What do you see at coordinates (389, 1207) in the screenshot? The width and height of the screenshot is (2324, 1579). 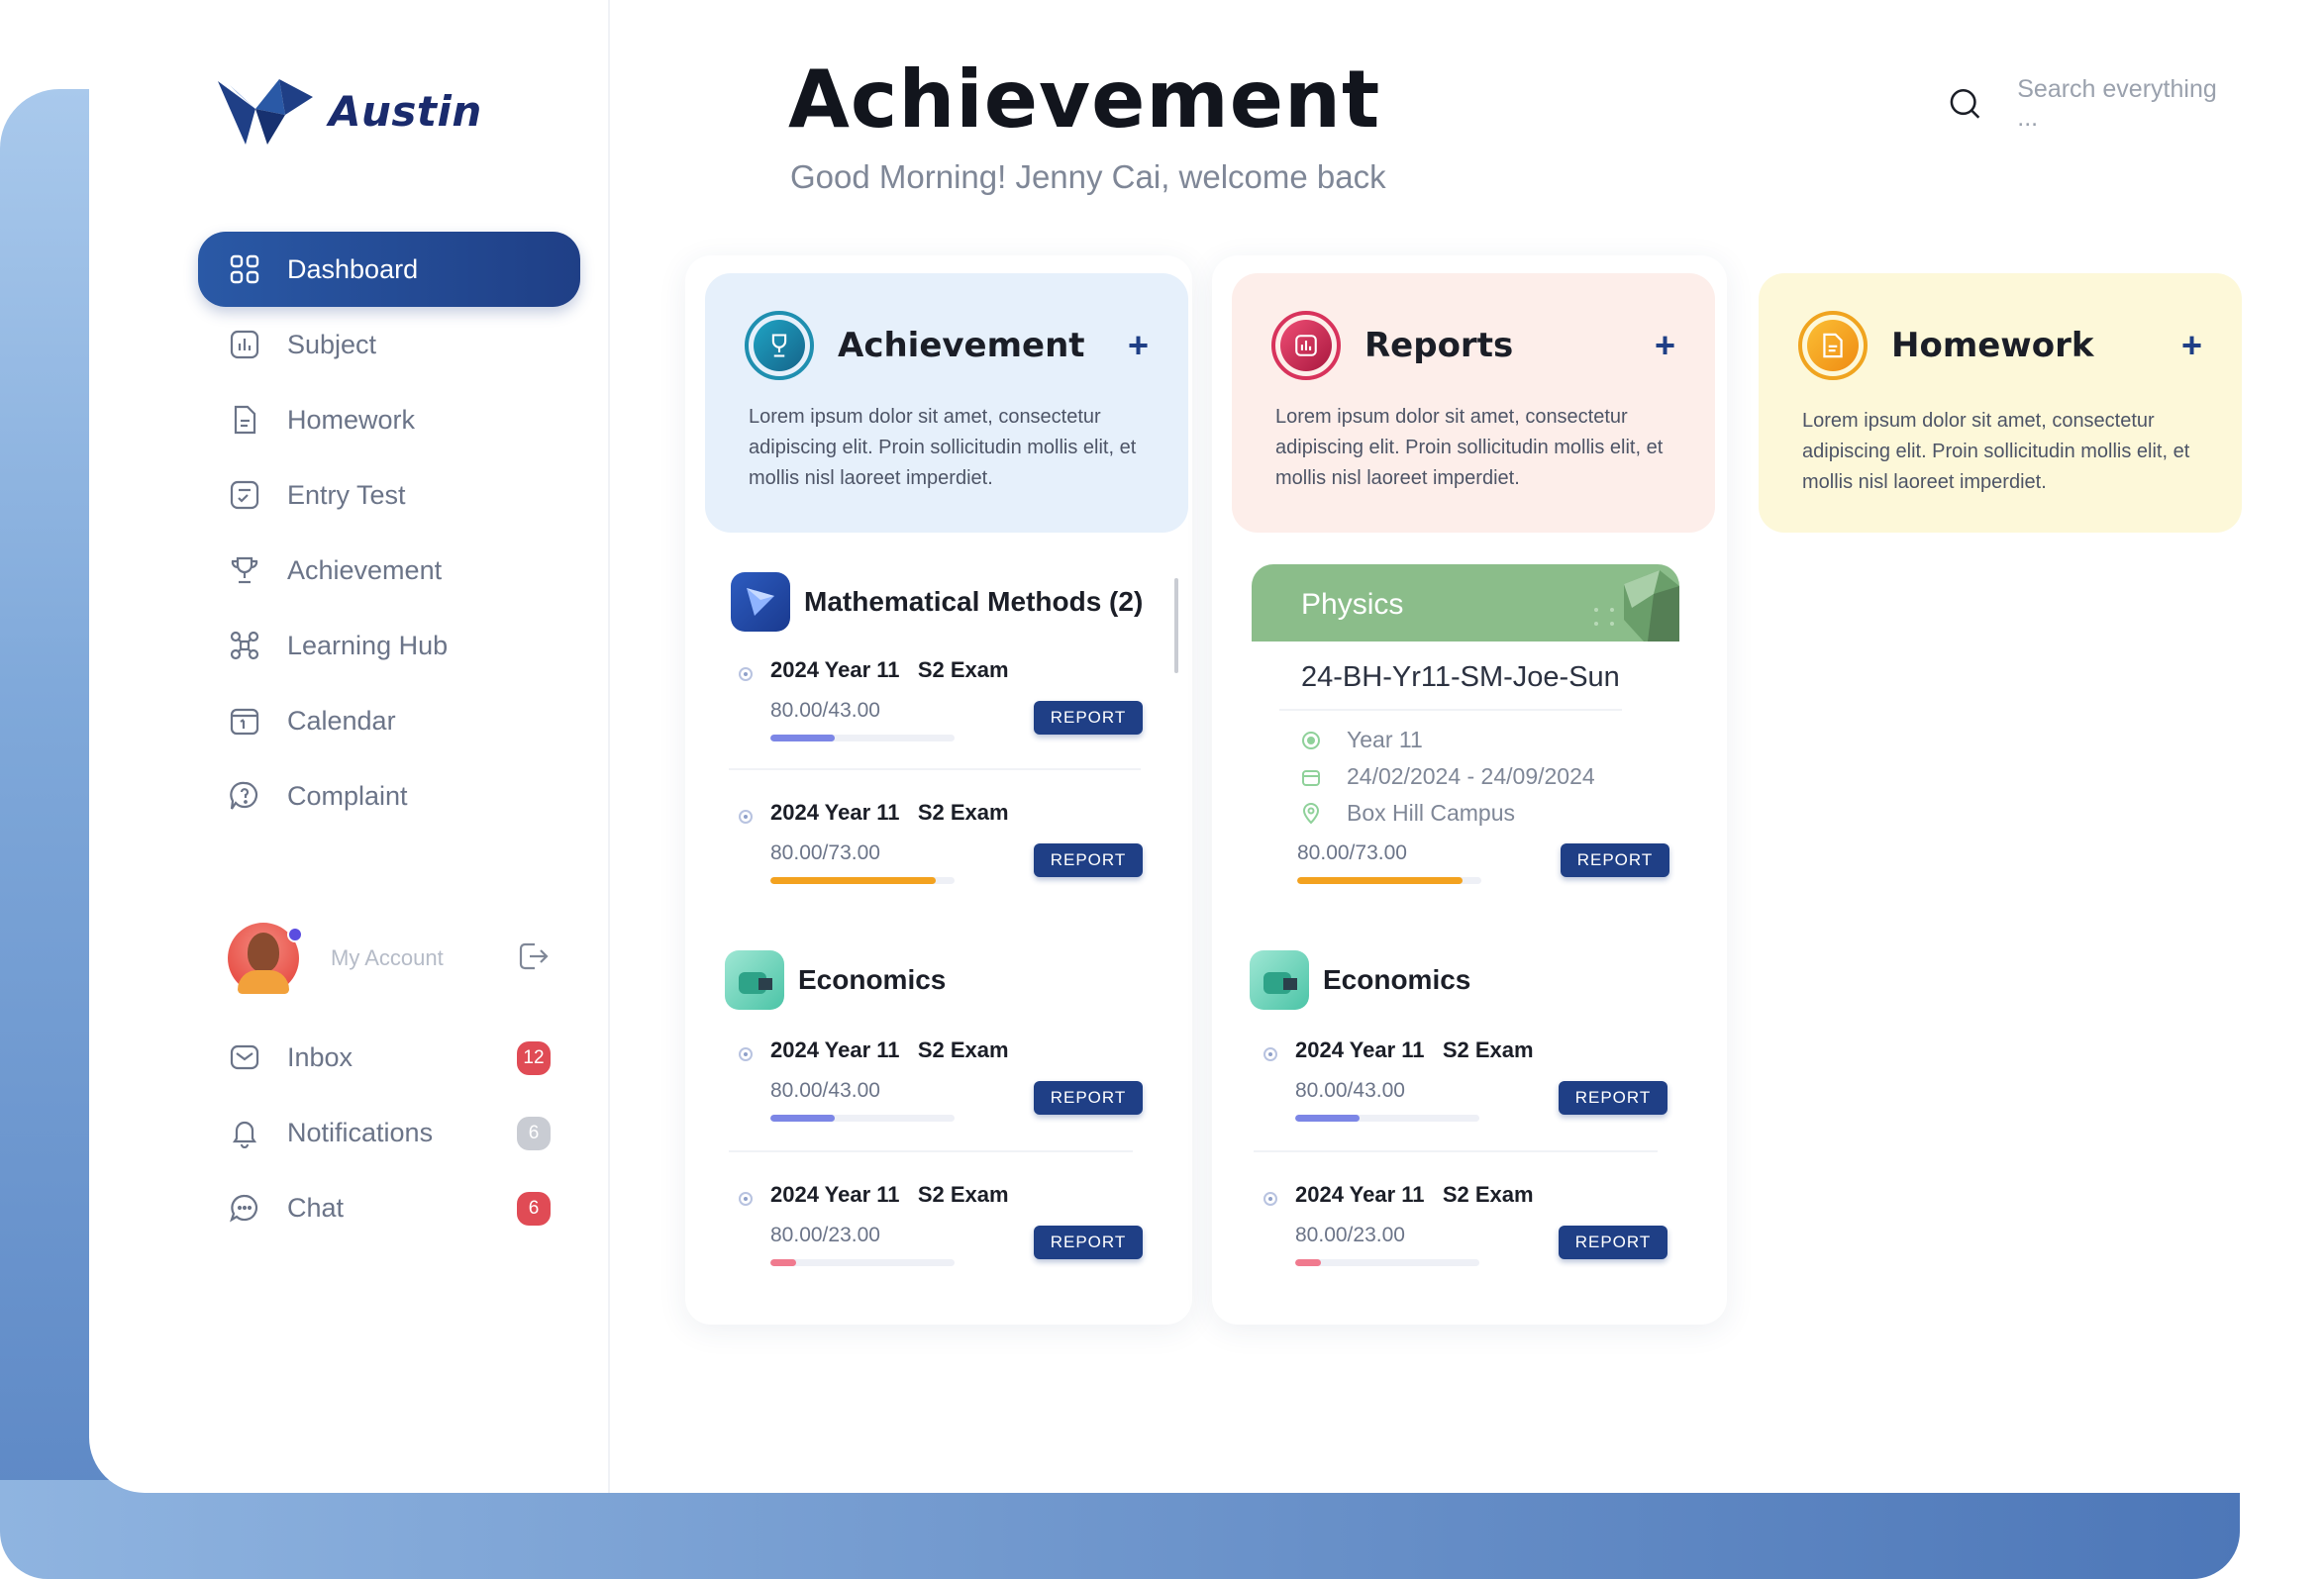 I see `sidebar-item-chat: Chat 6` at bounding box center [389, 1207].